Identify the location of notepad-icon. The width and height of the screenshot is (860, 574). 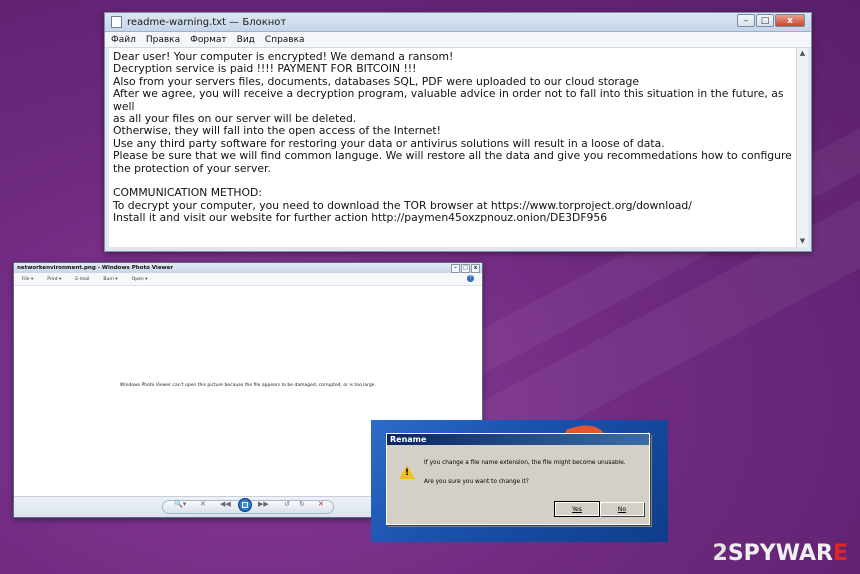
(116, 22).